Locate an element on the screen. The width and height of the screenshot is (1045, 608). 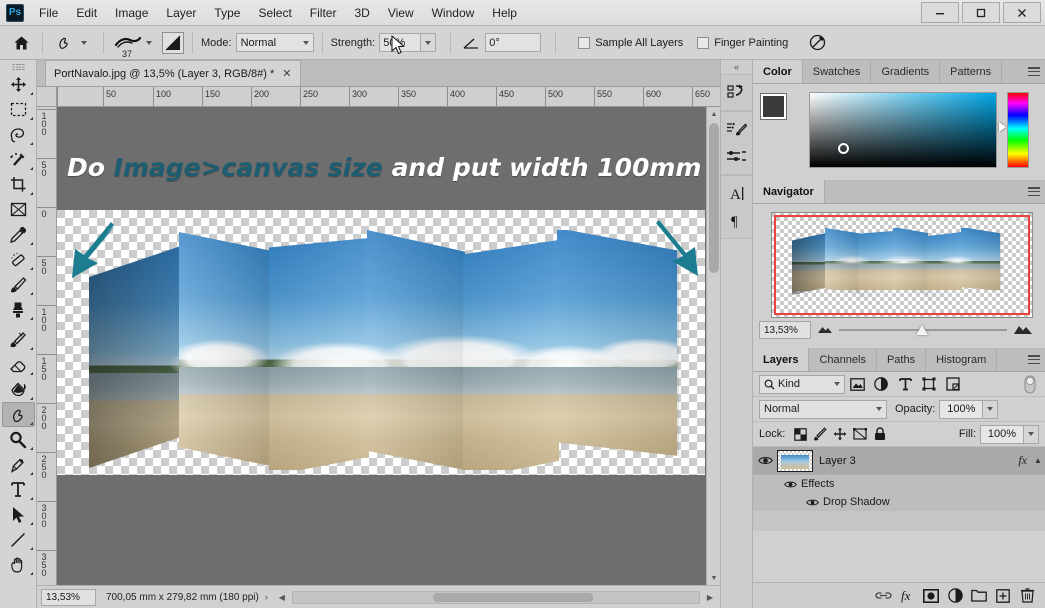
tab-color: Color is located at coordinates (778, 71).